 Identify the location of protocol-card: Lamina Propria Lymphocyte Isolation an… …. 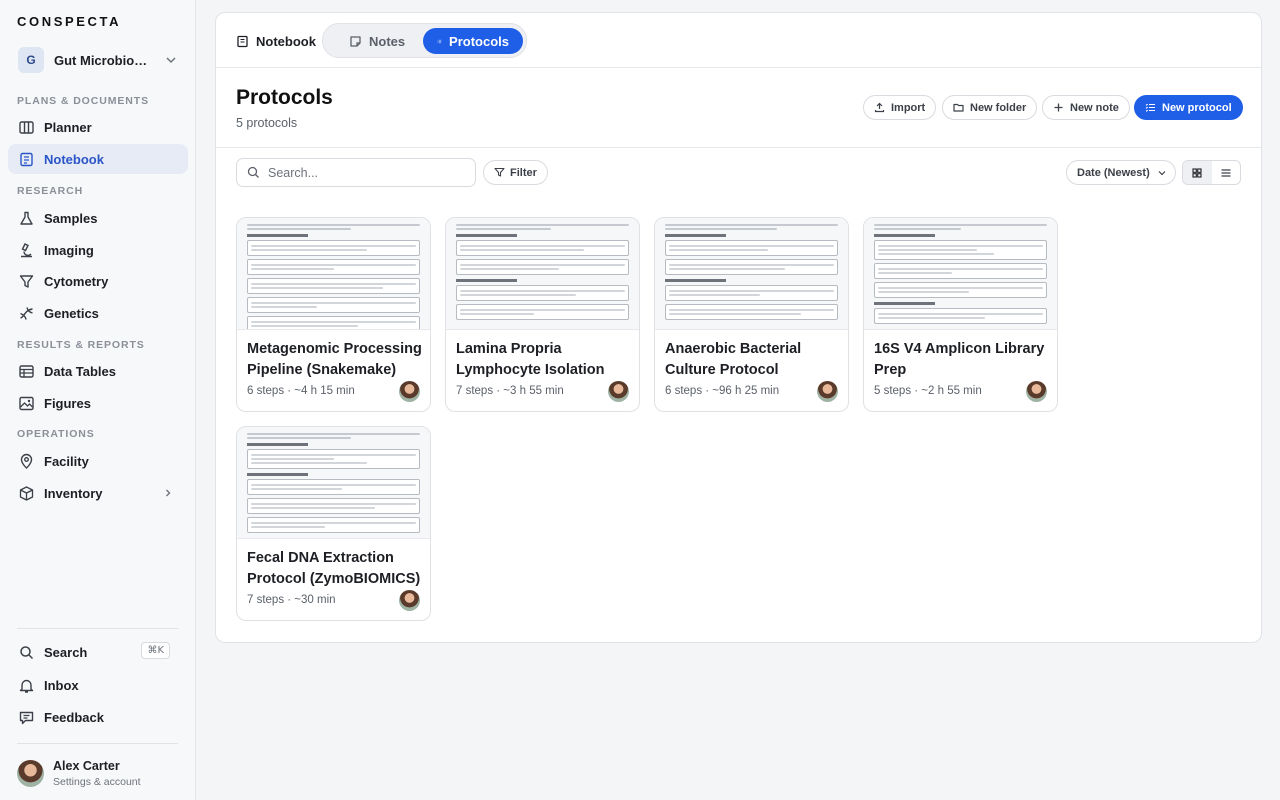
(542, 314).